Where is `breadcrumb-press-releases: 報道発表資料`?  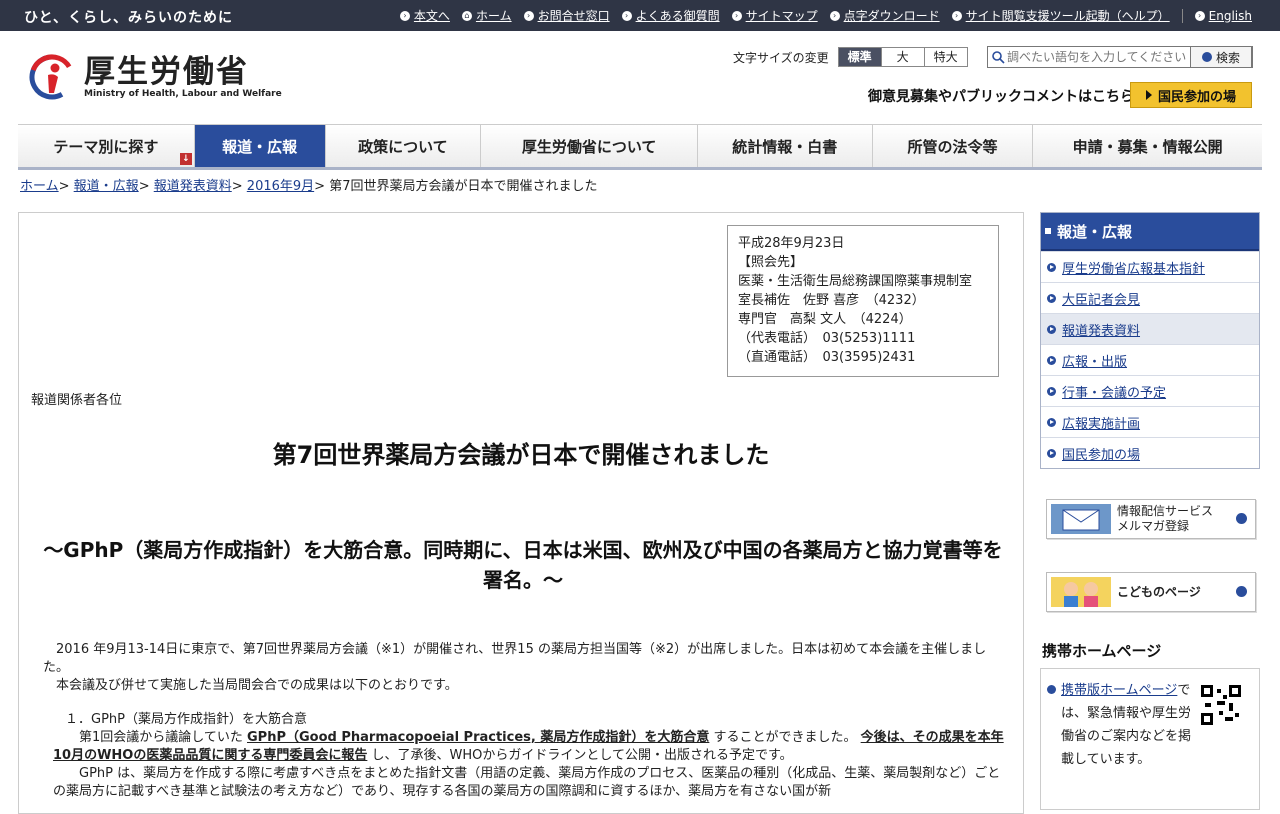
breadcrumb-press-releases: 報道発表資料 is located at coordinates (193, 186).